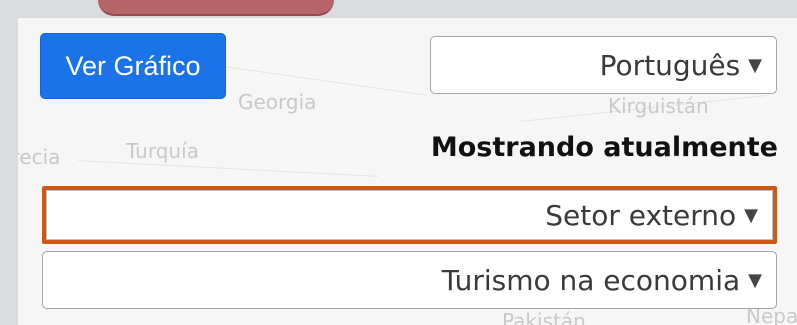  I want to click on map-label-georgia: Georgia, so click(277, 102).